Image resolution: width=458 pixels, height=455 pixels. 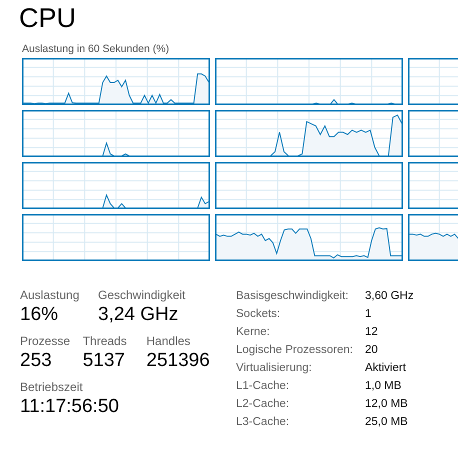 I want to click on stat-label: Prozesse, so click(x=46, y=341).